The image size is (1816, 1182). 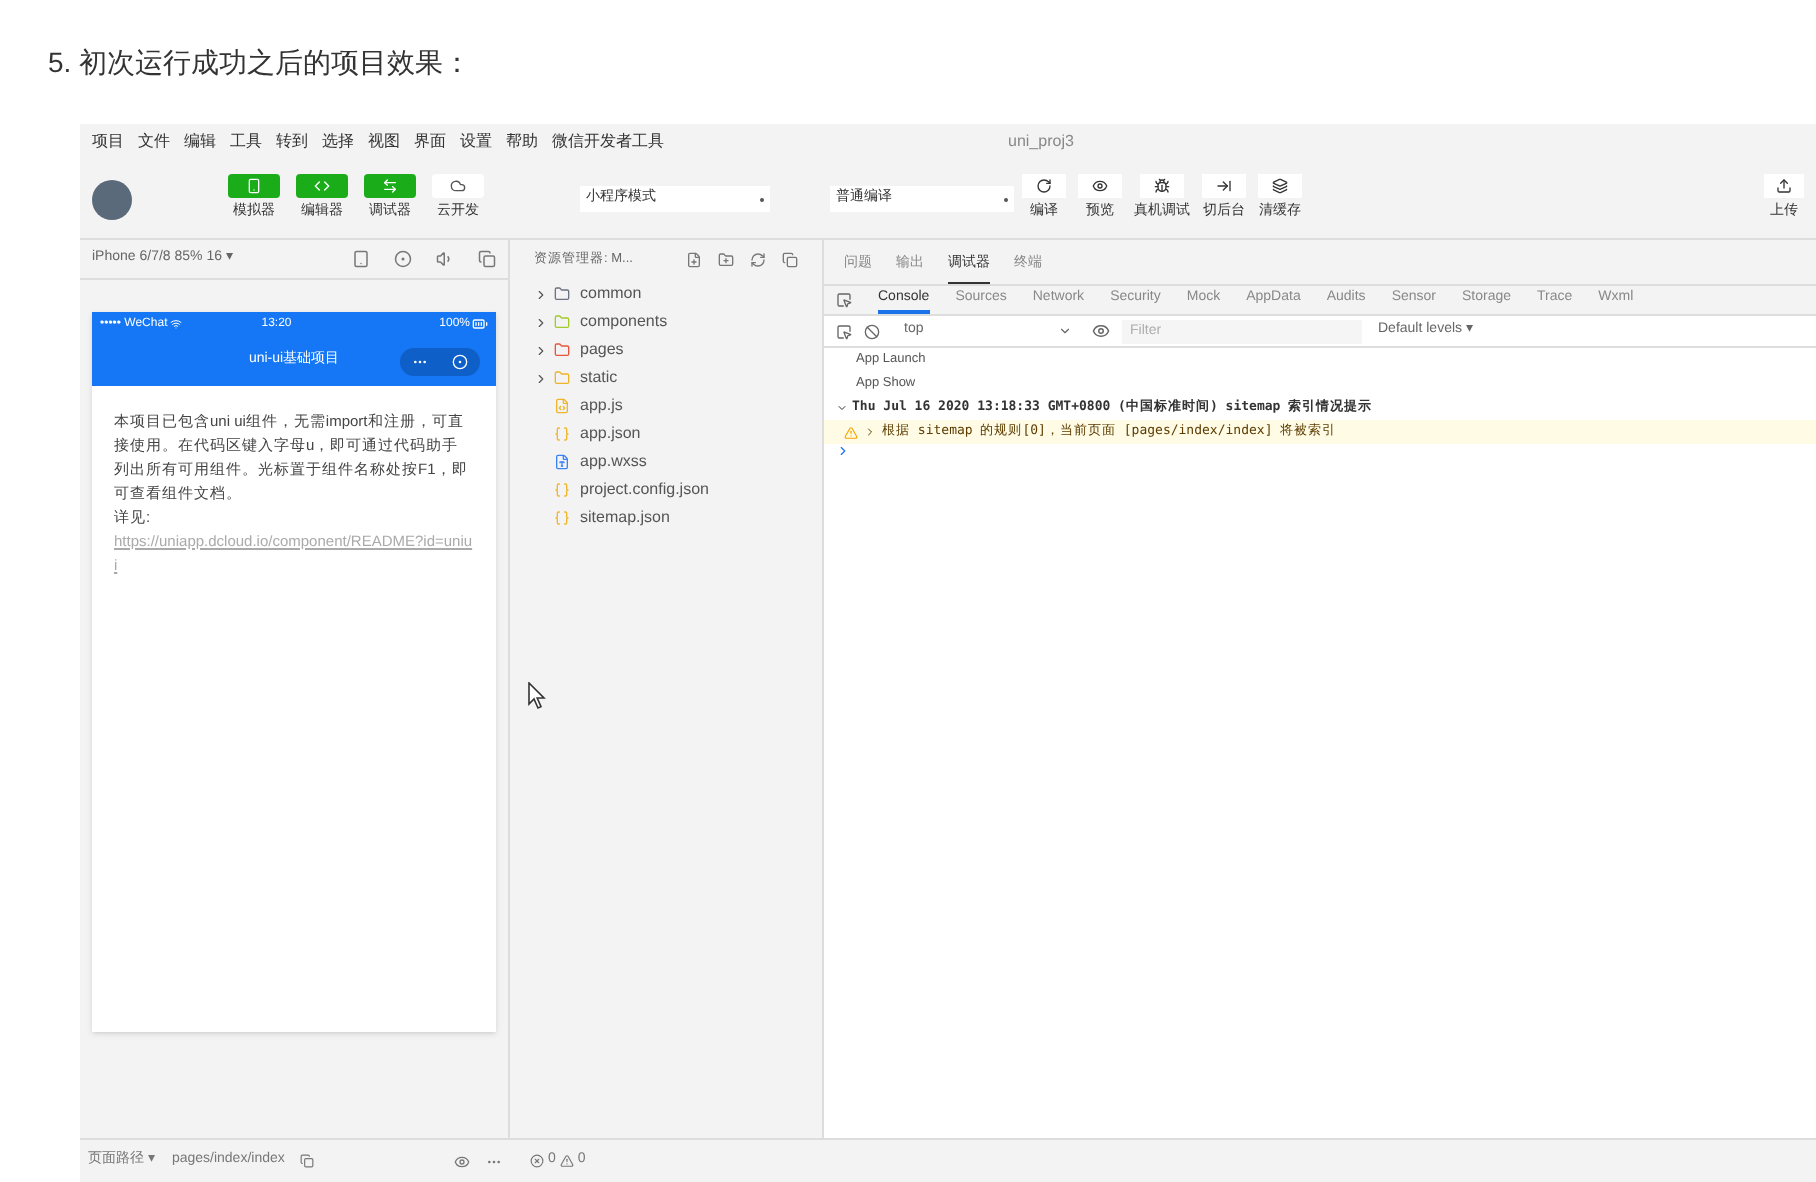 I want to click on tree-item: app.json, so click(x=610, y=434).